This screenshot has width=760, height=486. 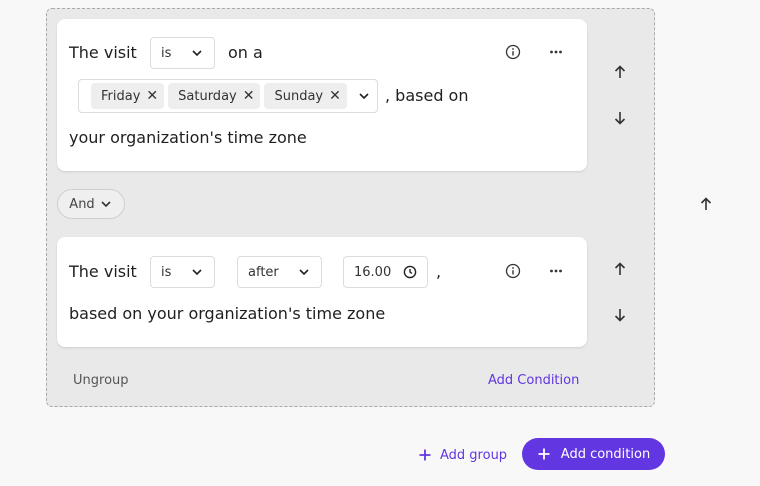 I want to click on day-chip-sunday: Sunday ✕, so click(x=305, y=96).